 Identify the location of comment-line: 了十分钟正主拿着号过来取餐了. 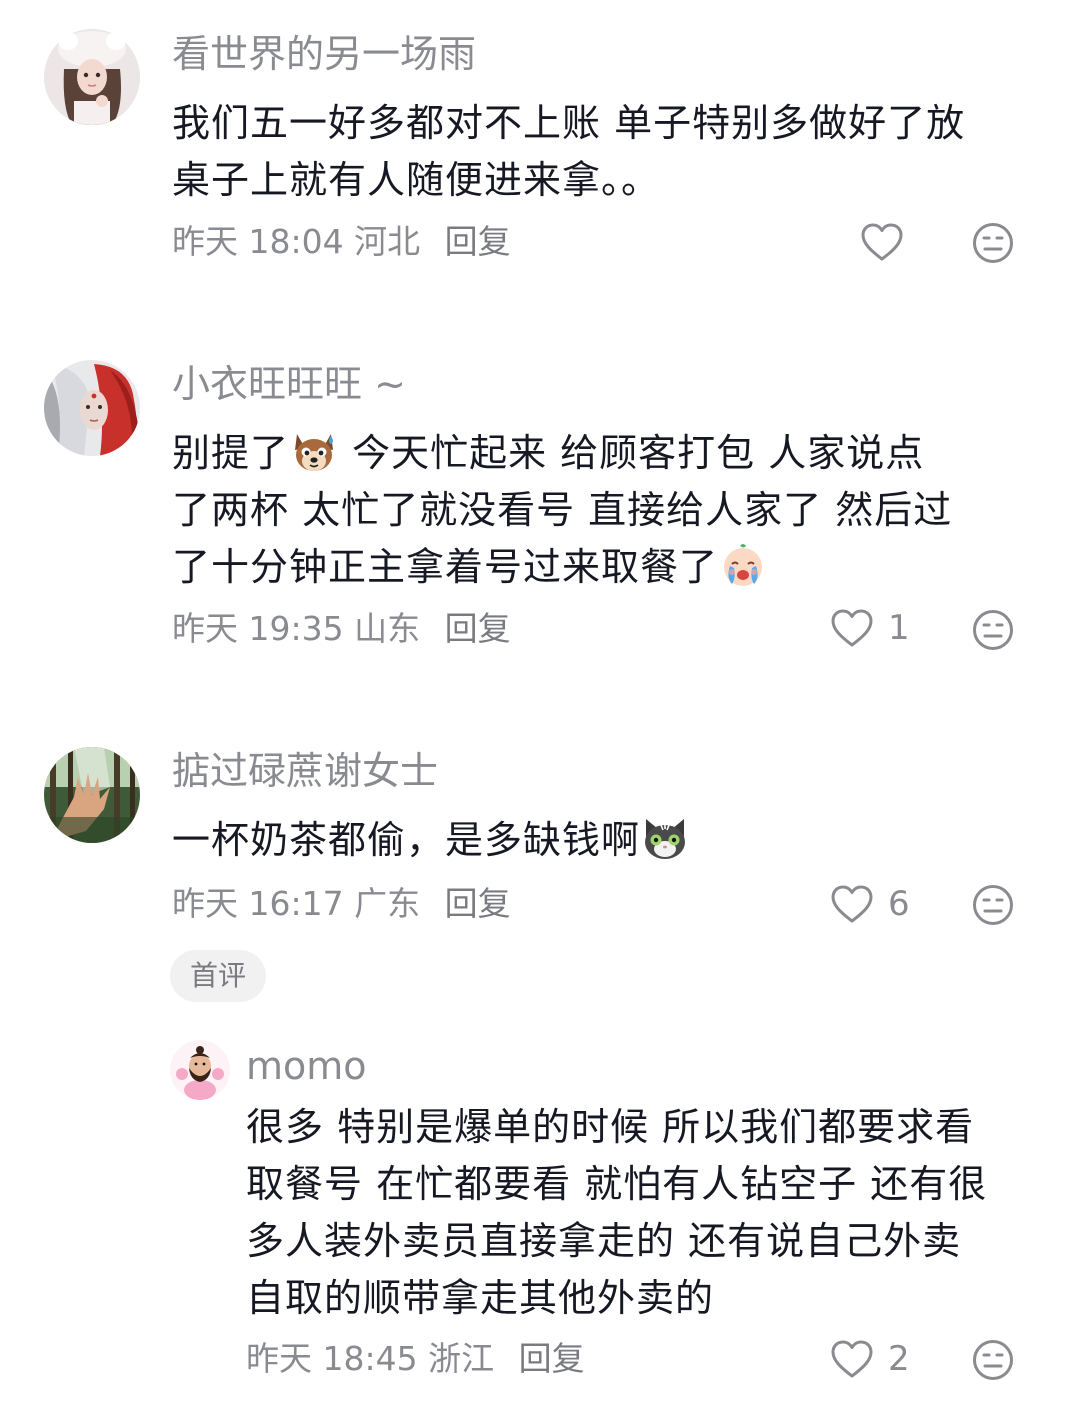
(562, 567).